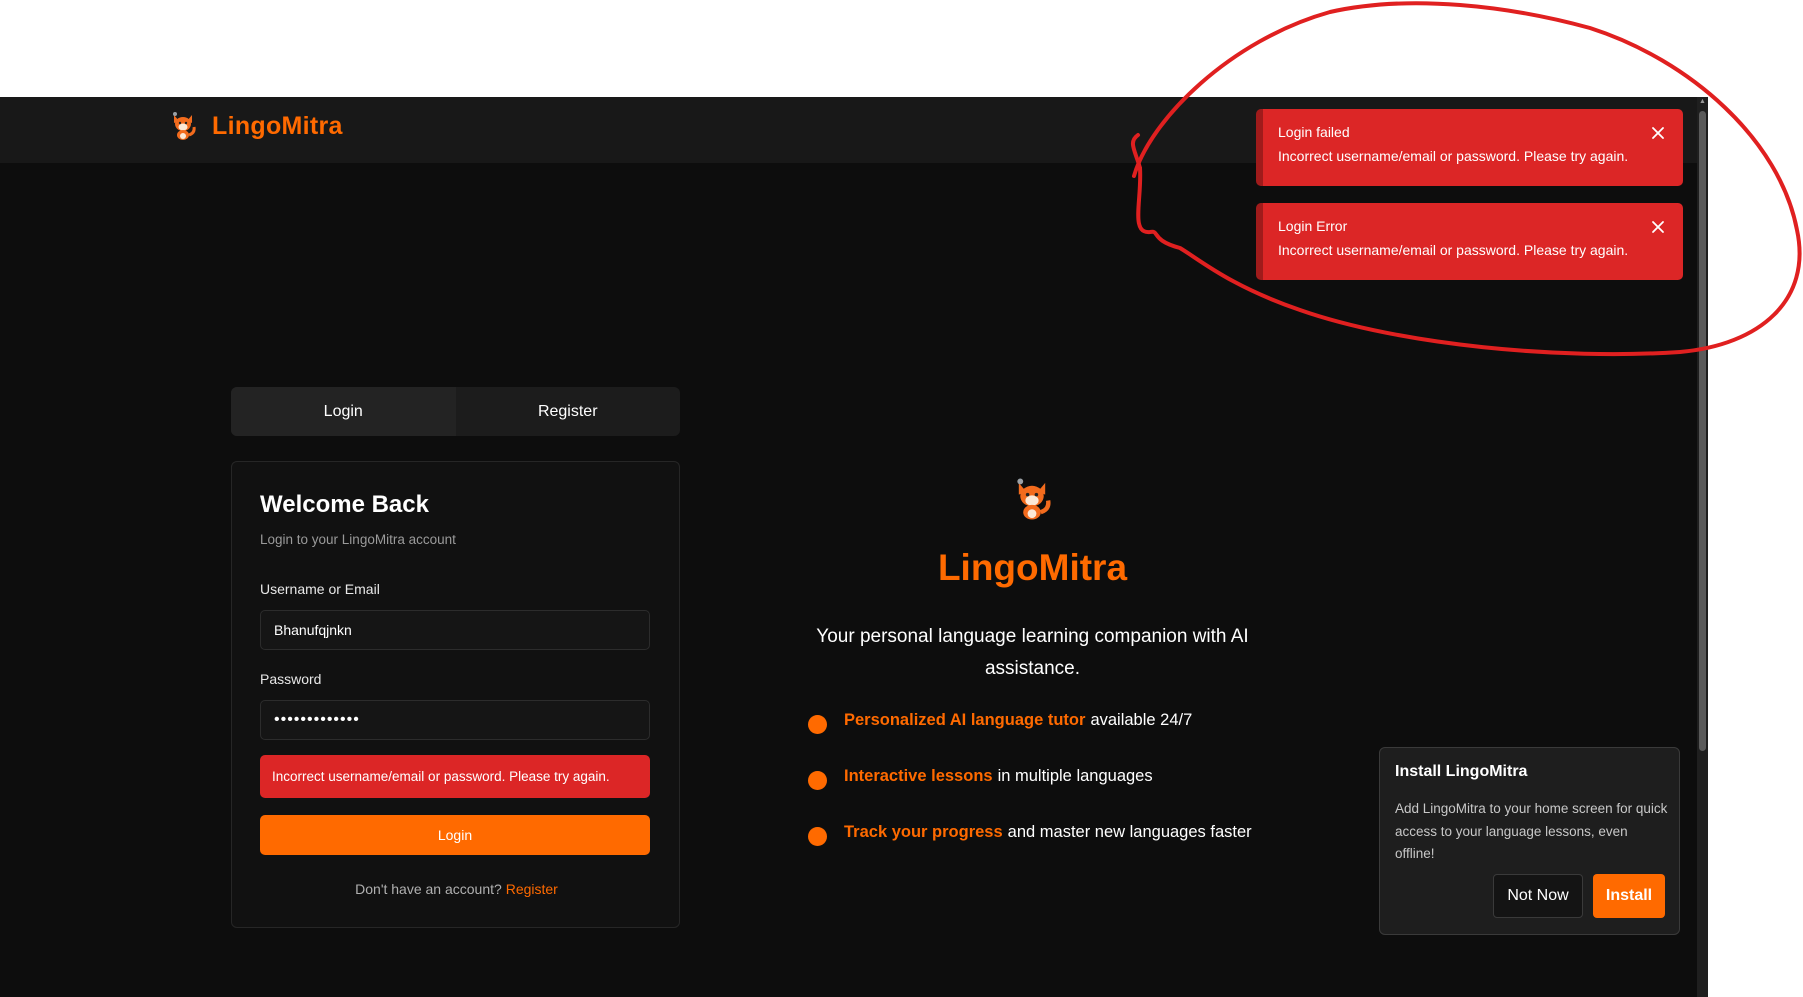 This screenshot has height=997, width=1803. I want to click on password-label: Password, so click(291, 679).